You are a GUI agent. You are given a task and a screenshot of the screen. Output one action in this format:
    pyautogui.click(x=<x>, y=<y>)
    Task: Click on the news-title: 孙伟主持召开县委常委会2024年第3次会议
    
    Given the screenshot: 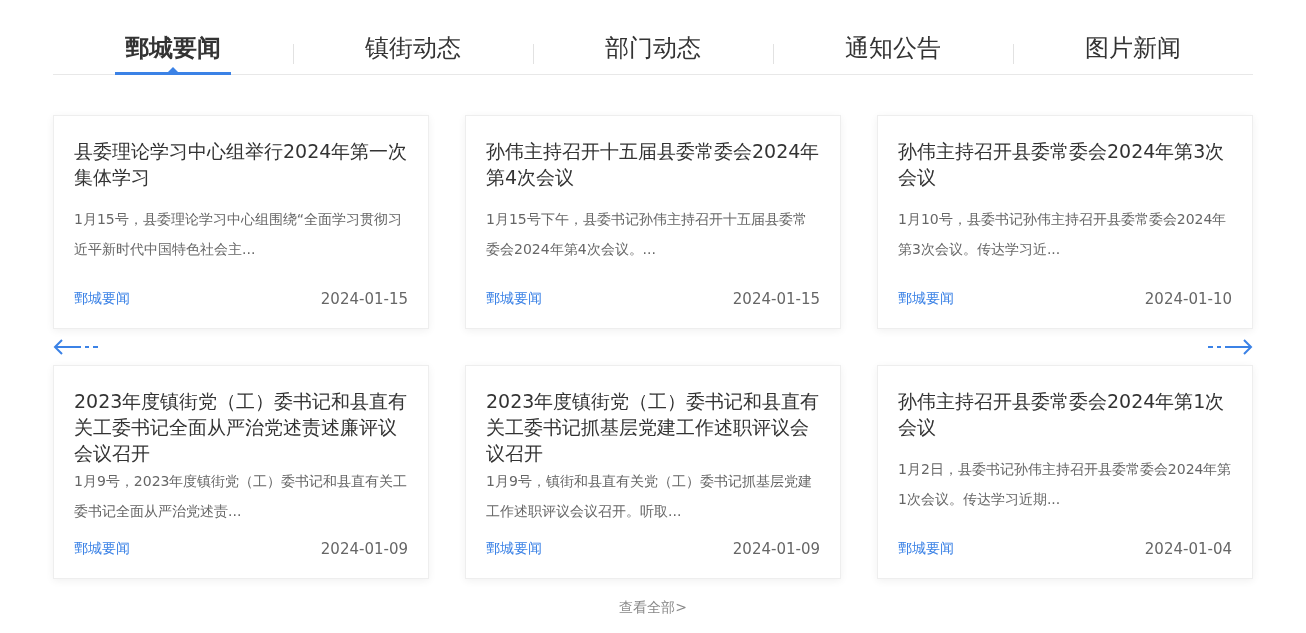 What is the action you would take?
    pyautogui.click(x=1062, y=164)
    